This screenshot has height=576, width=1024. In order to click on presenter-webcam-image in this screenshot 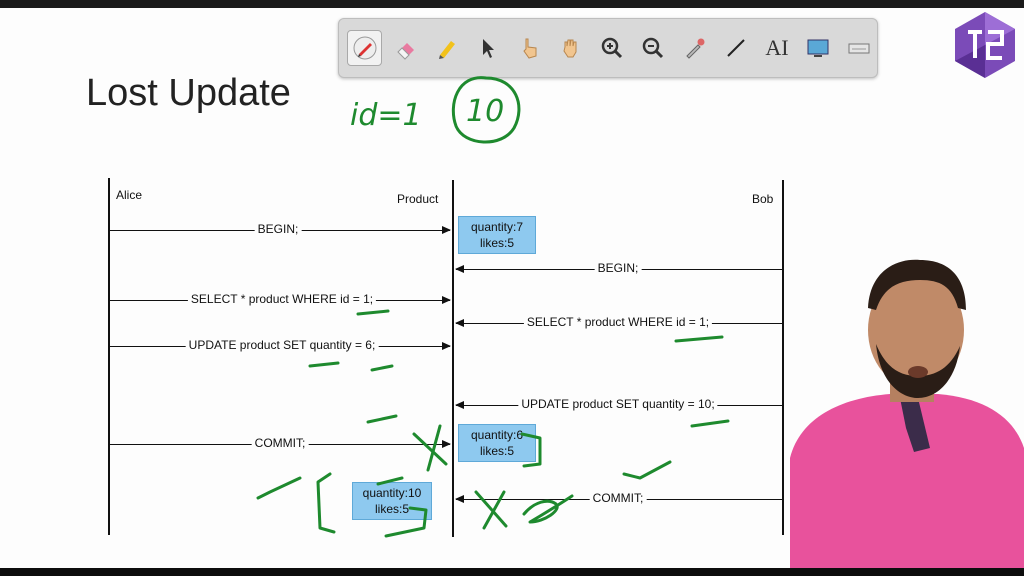, I will do `click(907, 413)`.